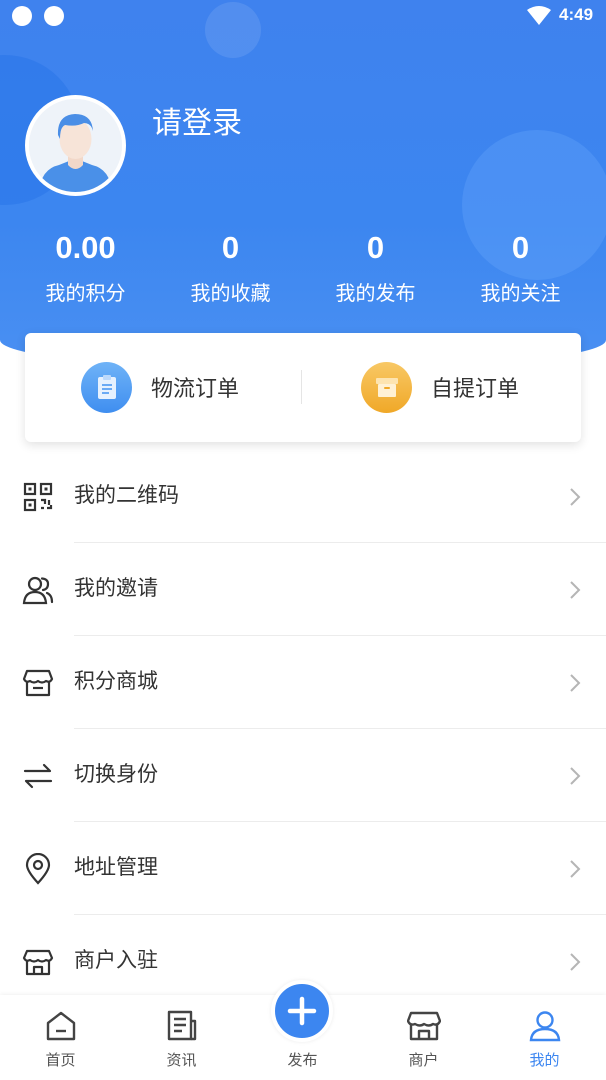  Describe the element at coordinates (106, 387) in the screenshot. I see `clipboard-icon` at that location.